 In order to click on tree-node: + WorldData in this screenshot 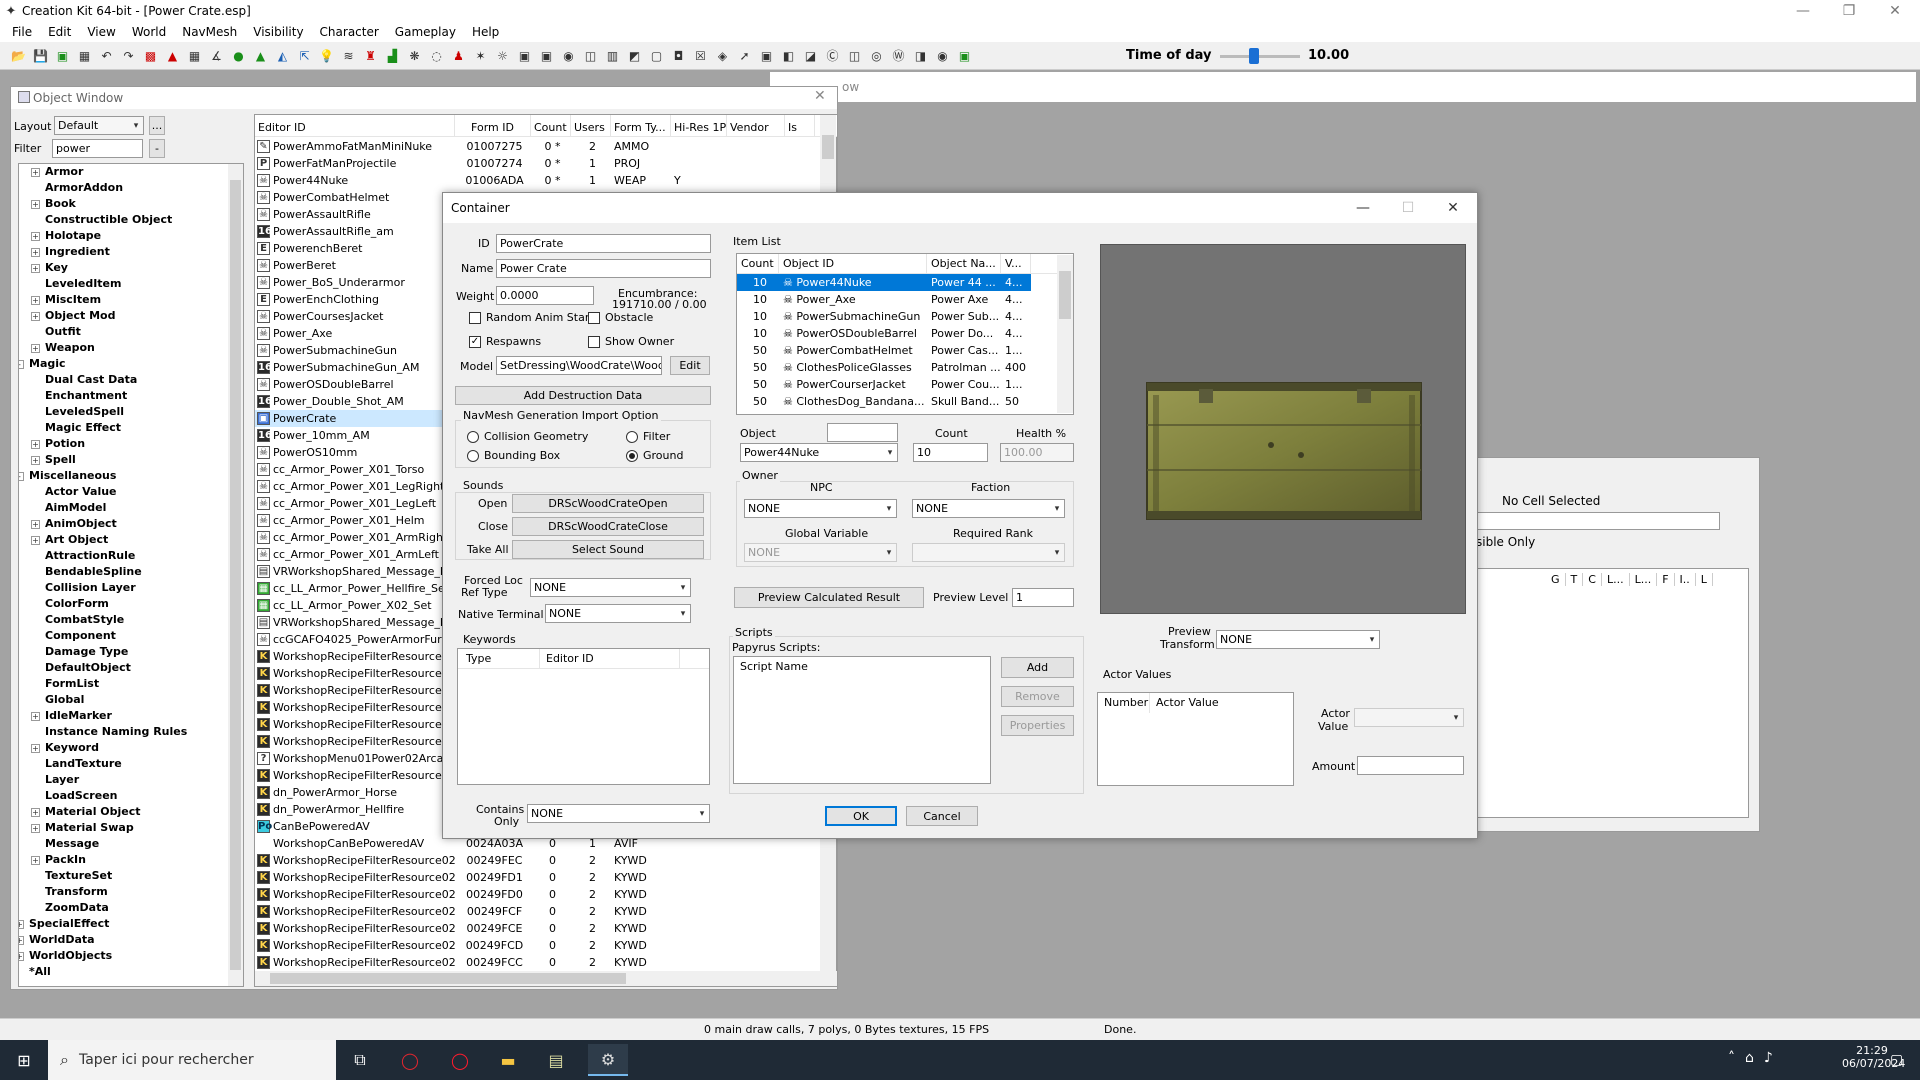, I will do `click(131, 940)`.